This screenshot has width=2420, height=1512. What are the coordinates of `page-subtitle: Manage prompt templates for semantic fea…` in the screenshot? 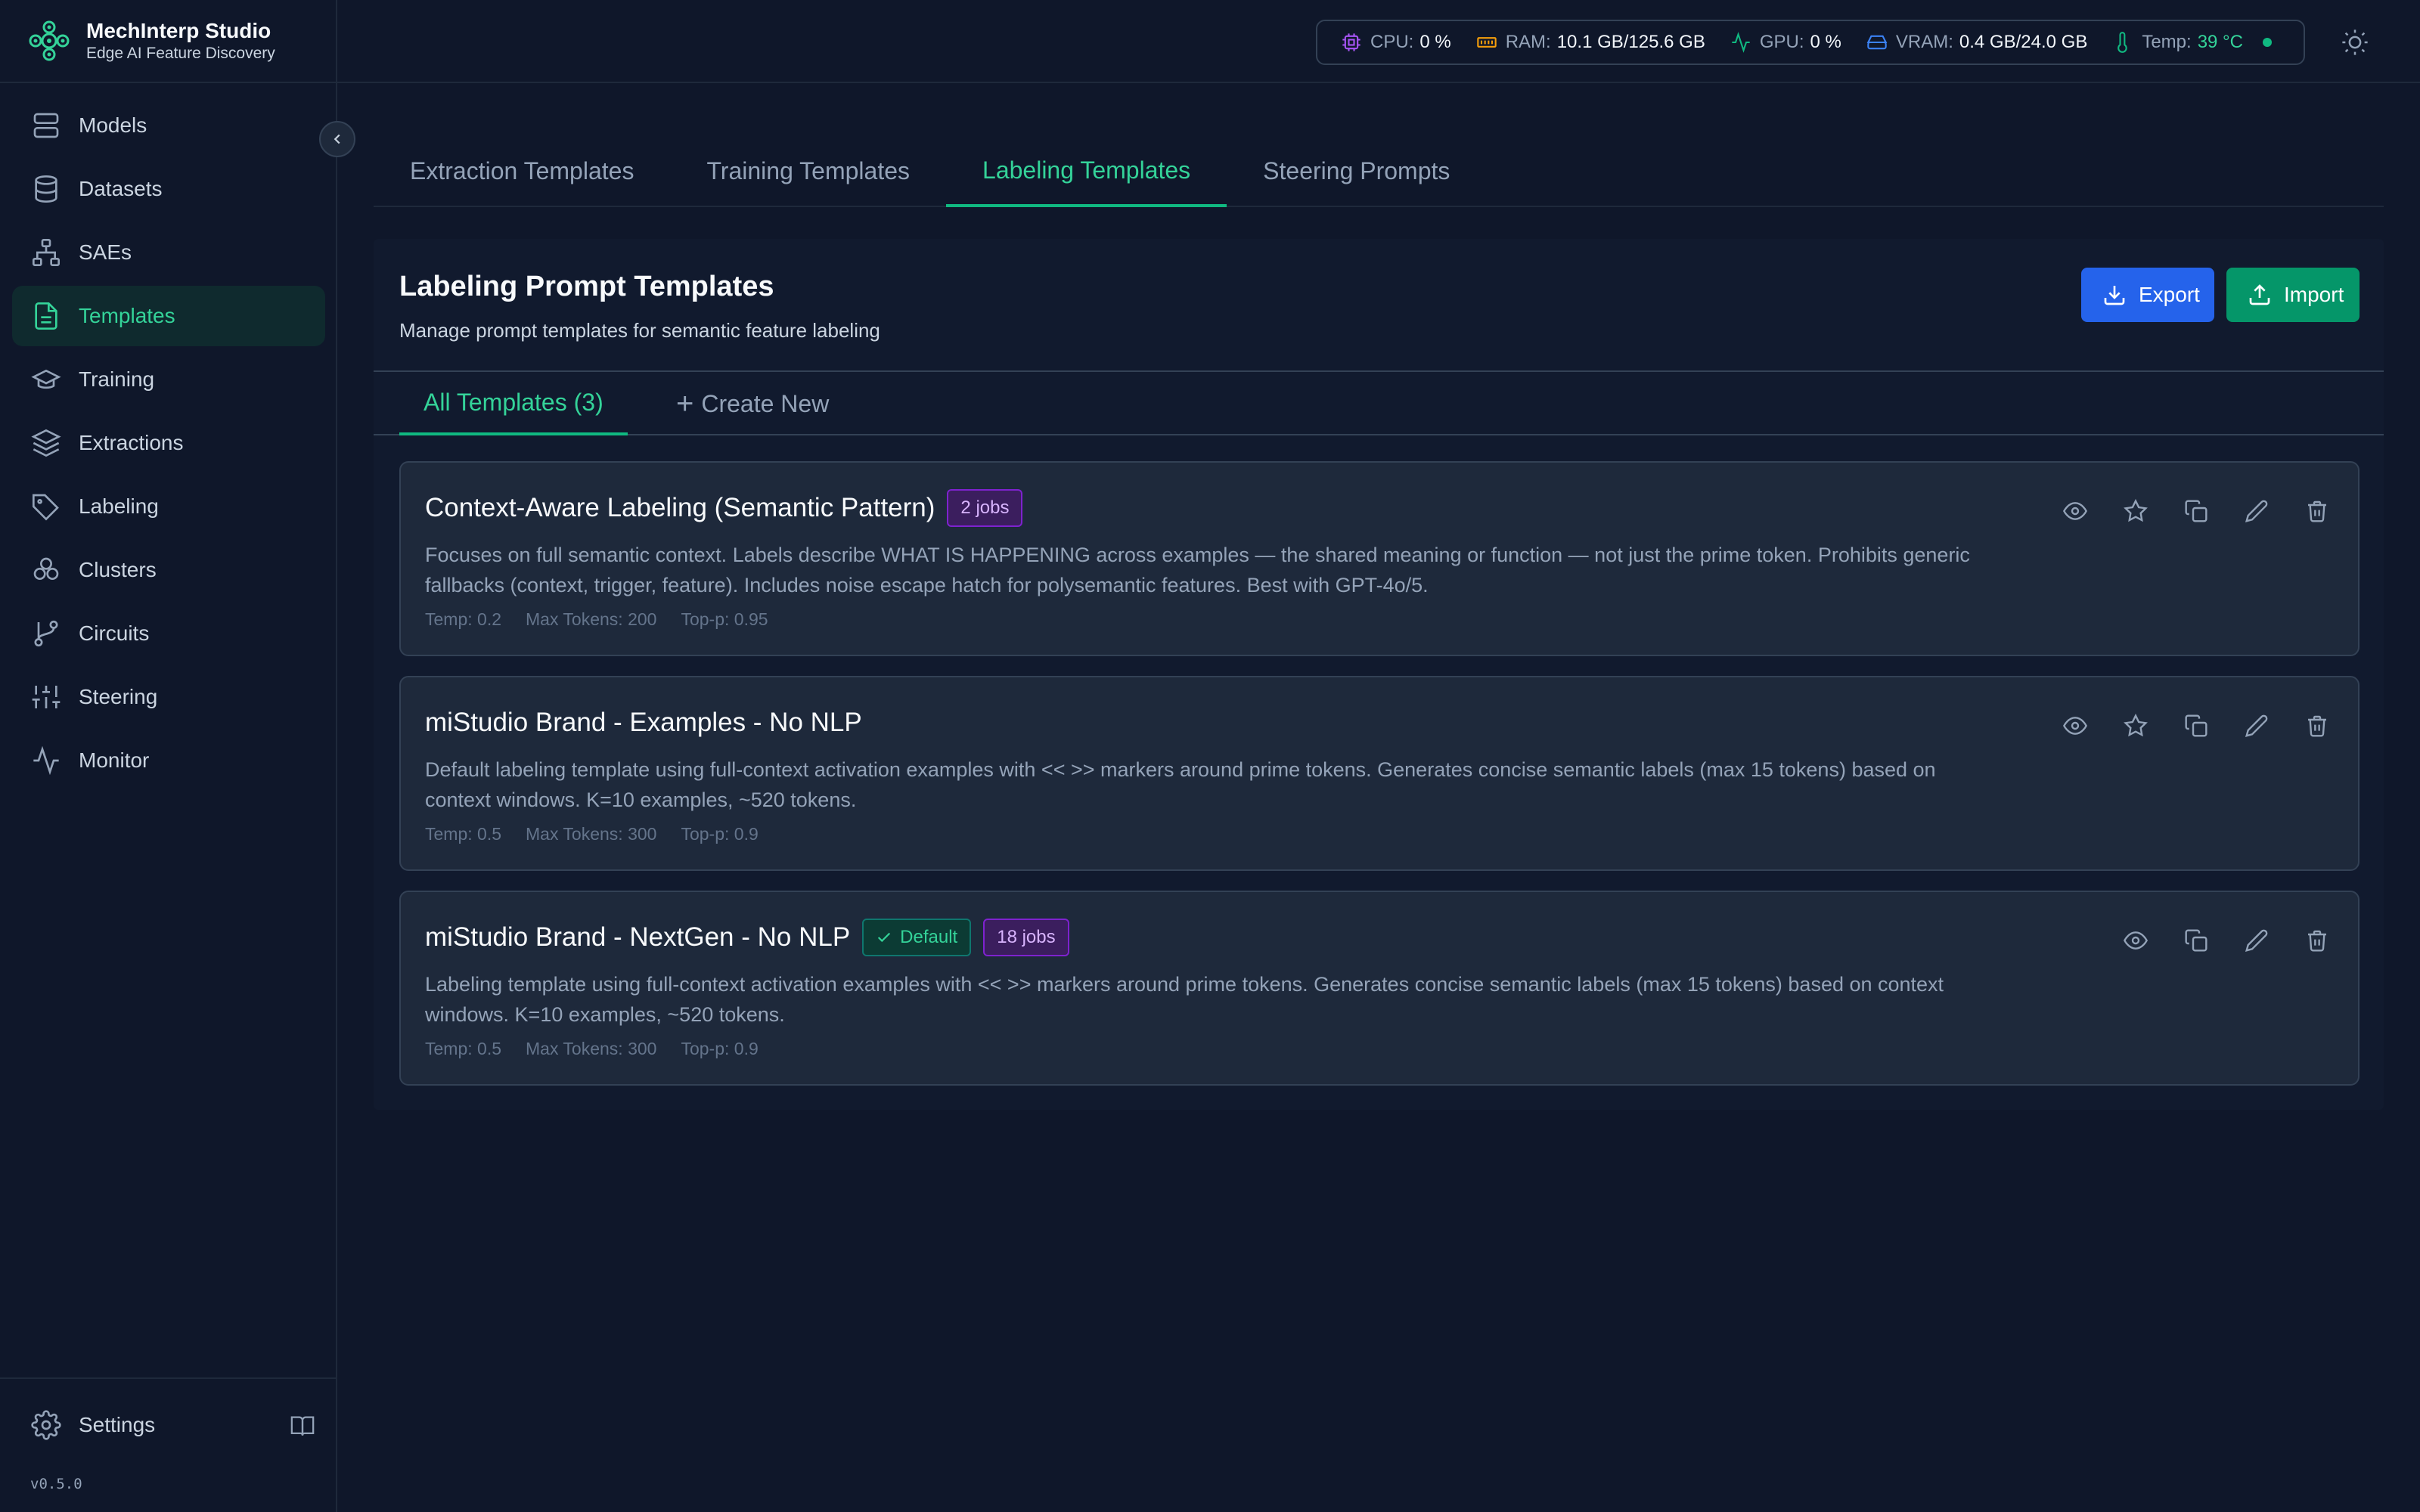 It's located at (639, 331).